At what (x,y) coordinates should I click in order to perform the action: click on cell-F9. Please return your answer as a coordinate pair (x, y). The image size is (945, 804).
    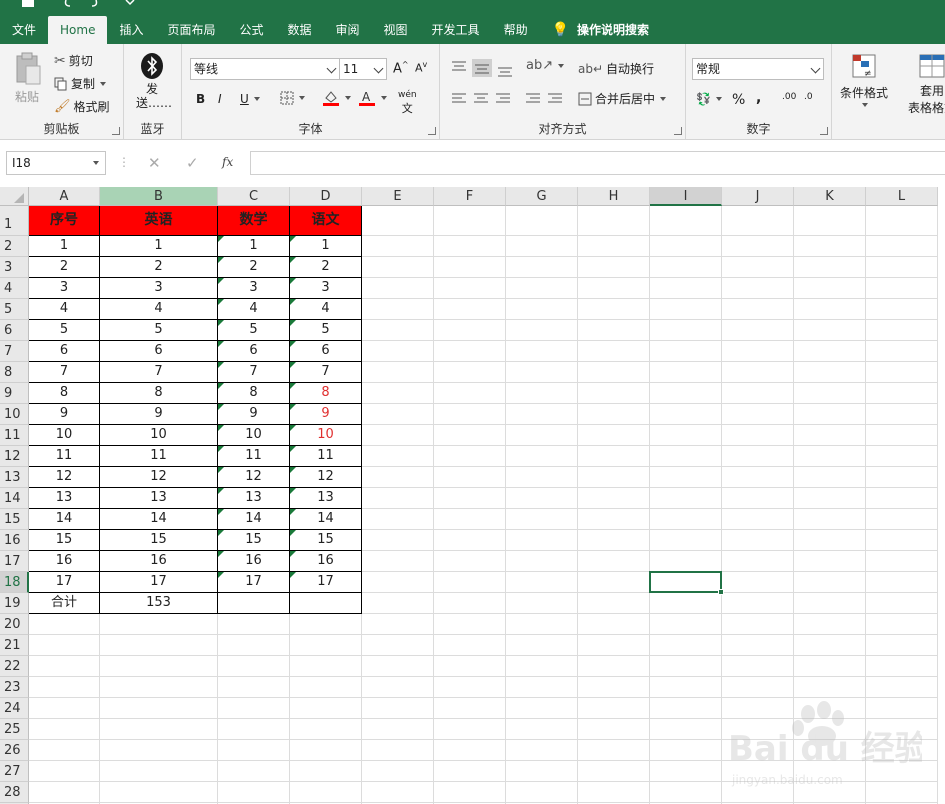
    Looking at the image, I should click on (470, 393).